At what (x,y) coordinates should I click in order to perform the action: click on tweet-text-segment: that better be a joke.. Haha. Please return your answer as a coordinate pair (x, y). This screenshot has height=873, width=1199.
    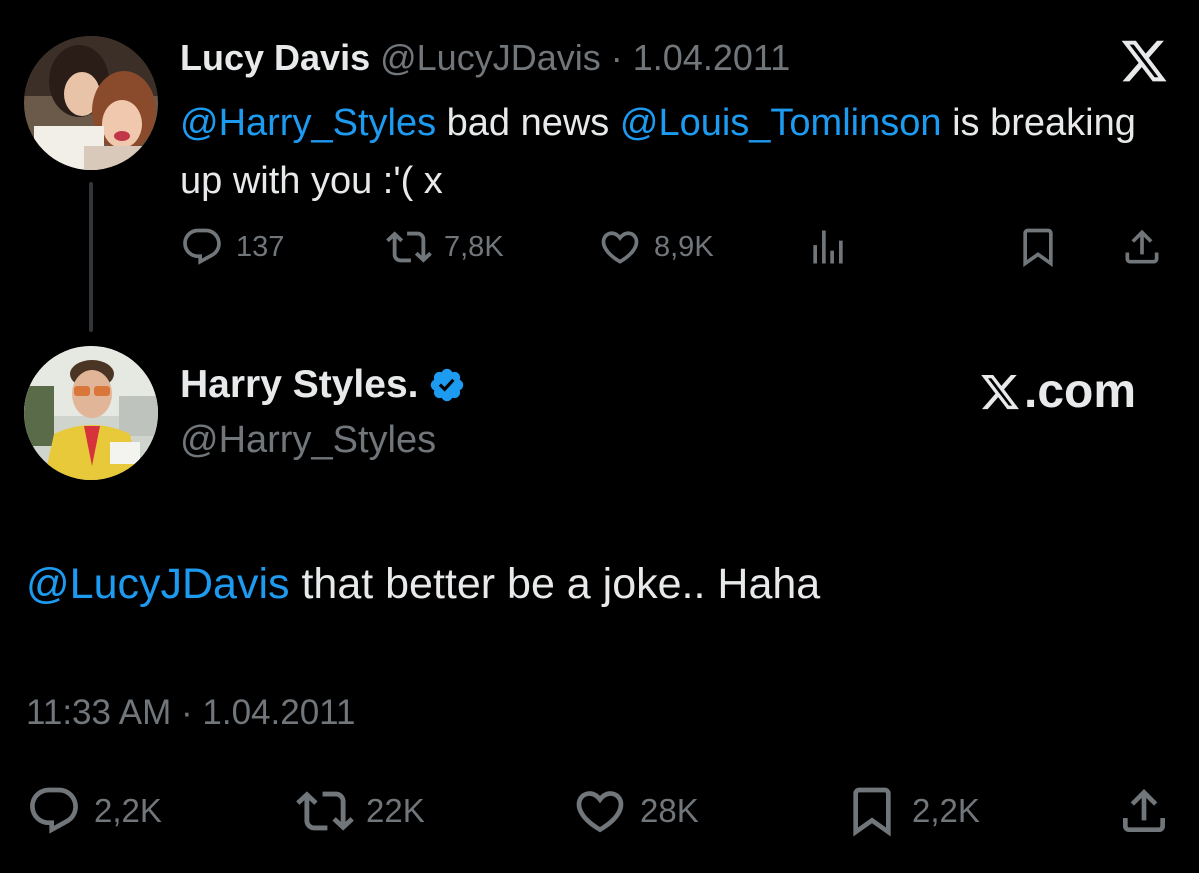
    Looking at the image, I should click on (555, 584).